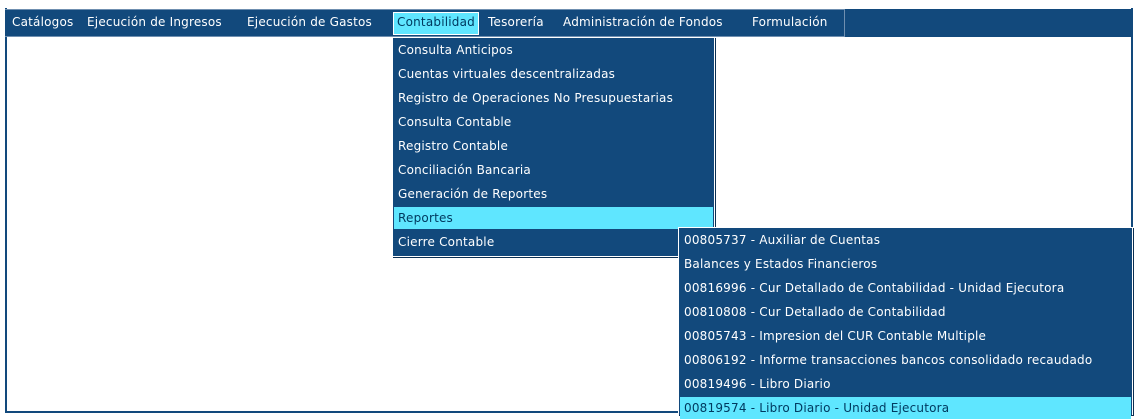 The height and width of the screenshot is (419, 1139). What do you see at coordinates (790, 22) in the screenshot?
I see `menu-formulacion: Formulación` at bounding box center [790, 22].